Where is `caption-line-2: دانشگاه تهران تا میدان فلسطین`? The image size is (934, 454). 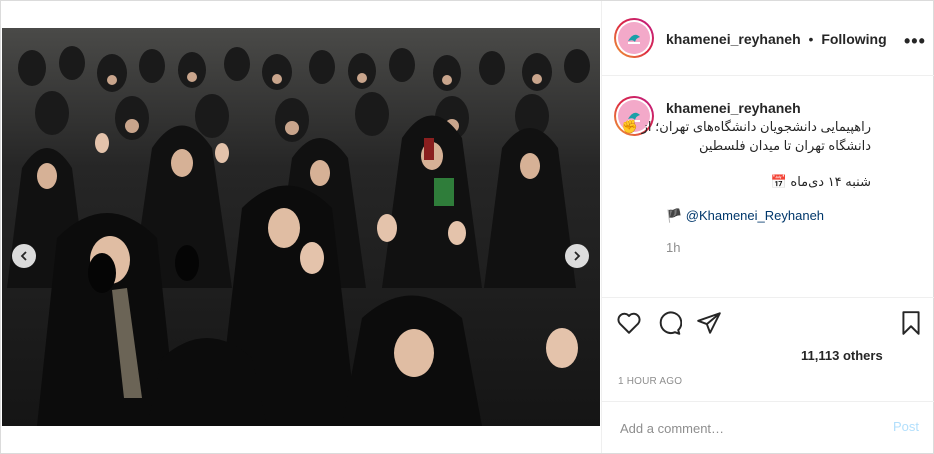 caption-line-2: دانشگاه تهران تا میدان فلسطین is located at coordinates (784, 145).